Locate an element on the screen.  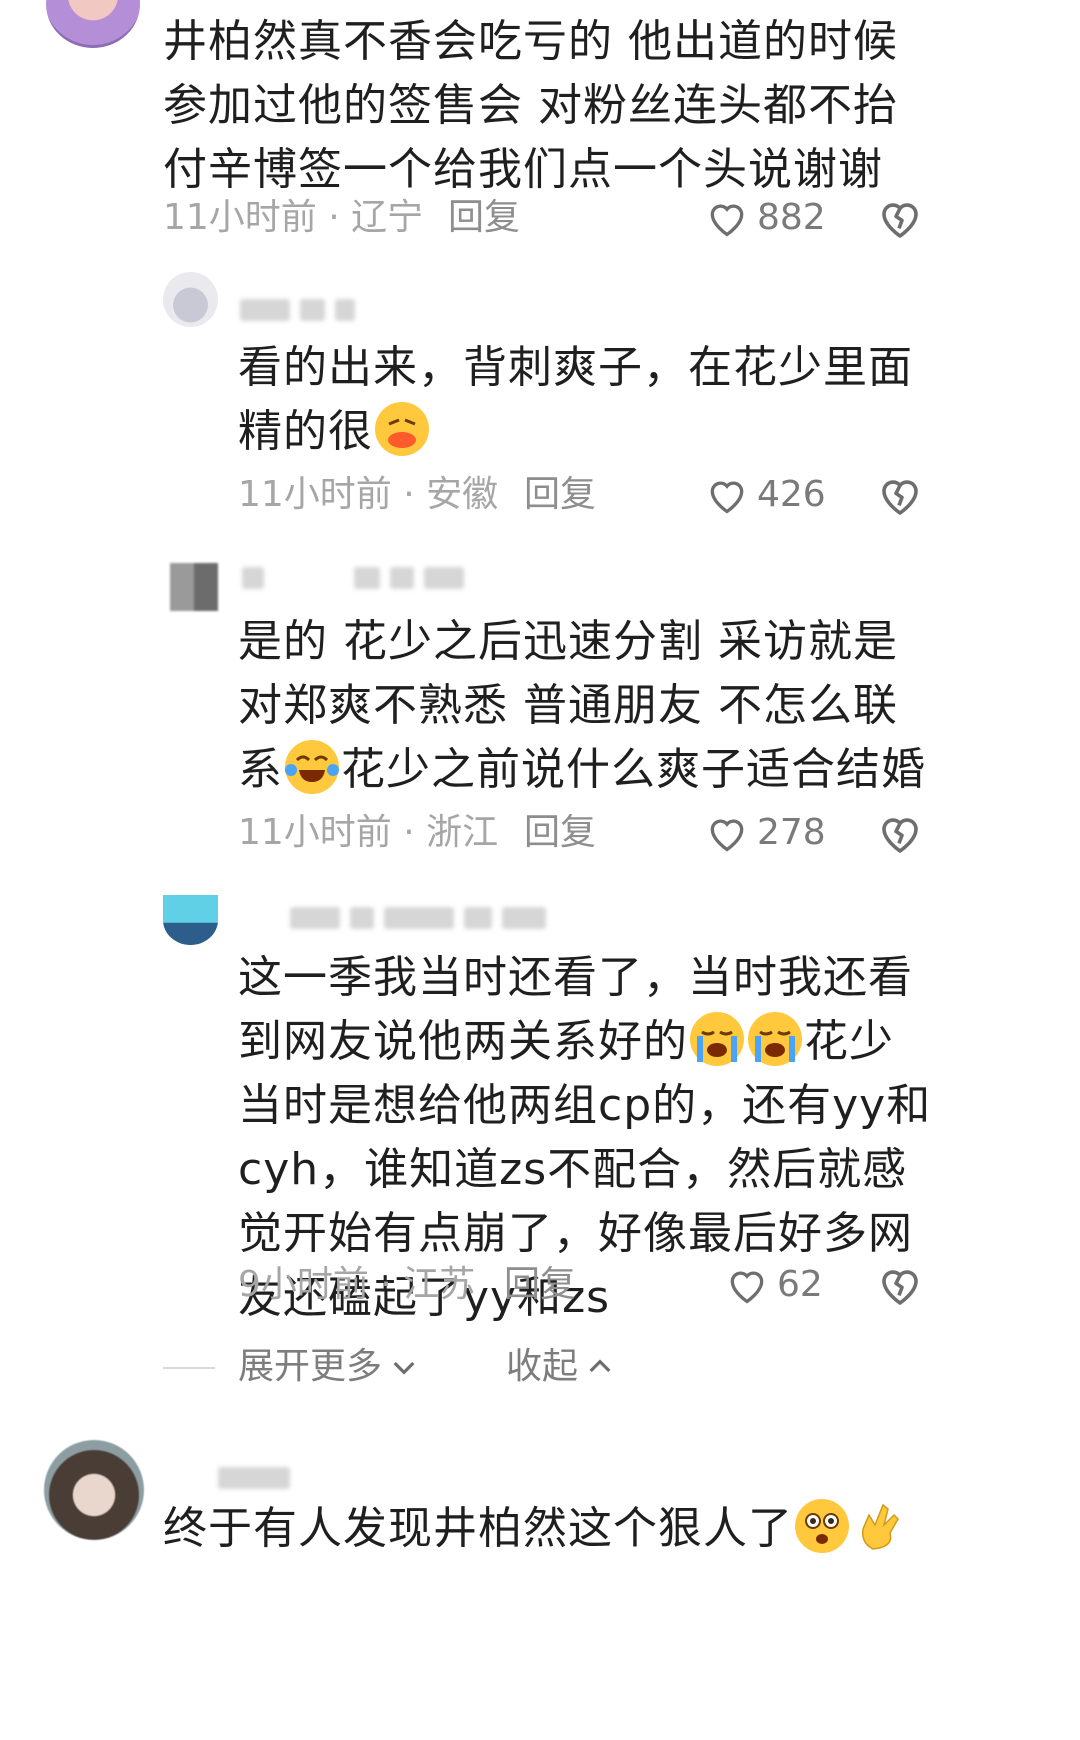
comment-text-body: 看的出来，背刺爽子，在花少里面精的很 is located at coordinates (575, 399).